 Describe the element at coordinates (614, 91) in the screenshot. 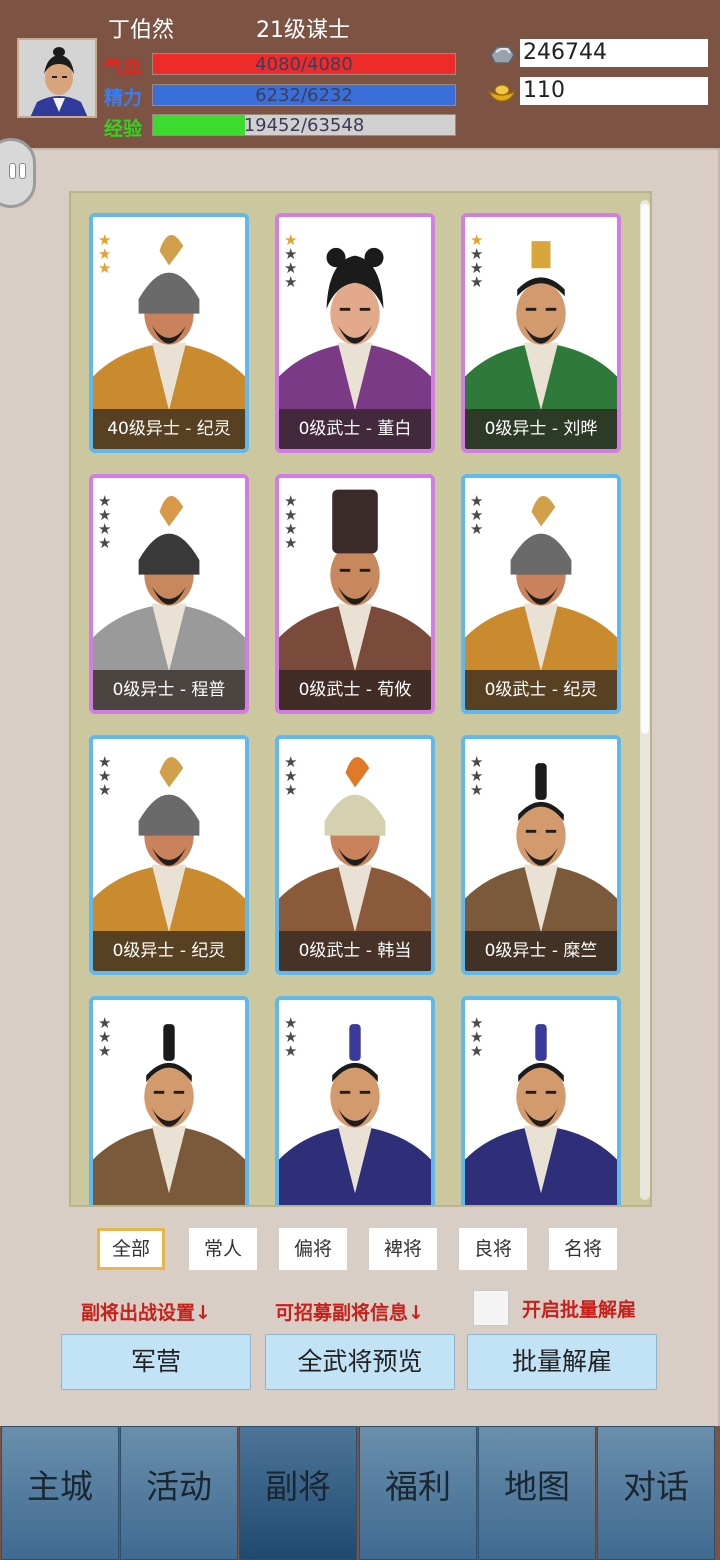

I see `gold-amount: 110` at that location.